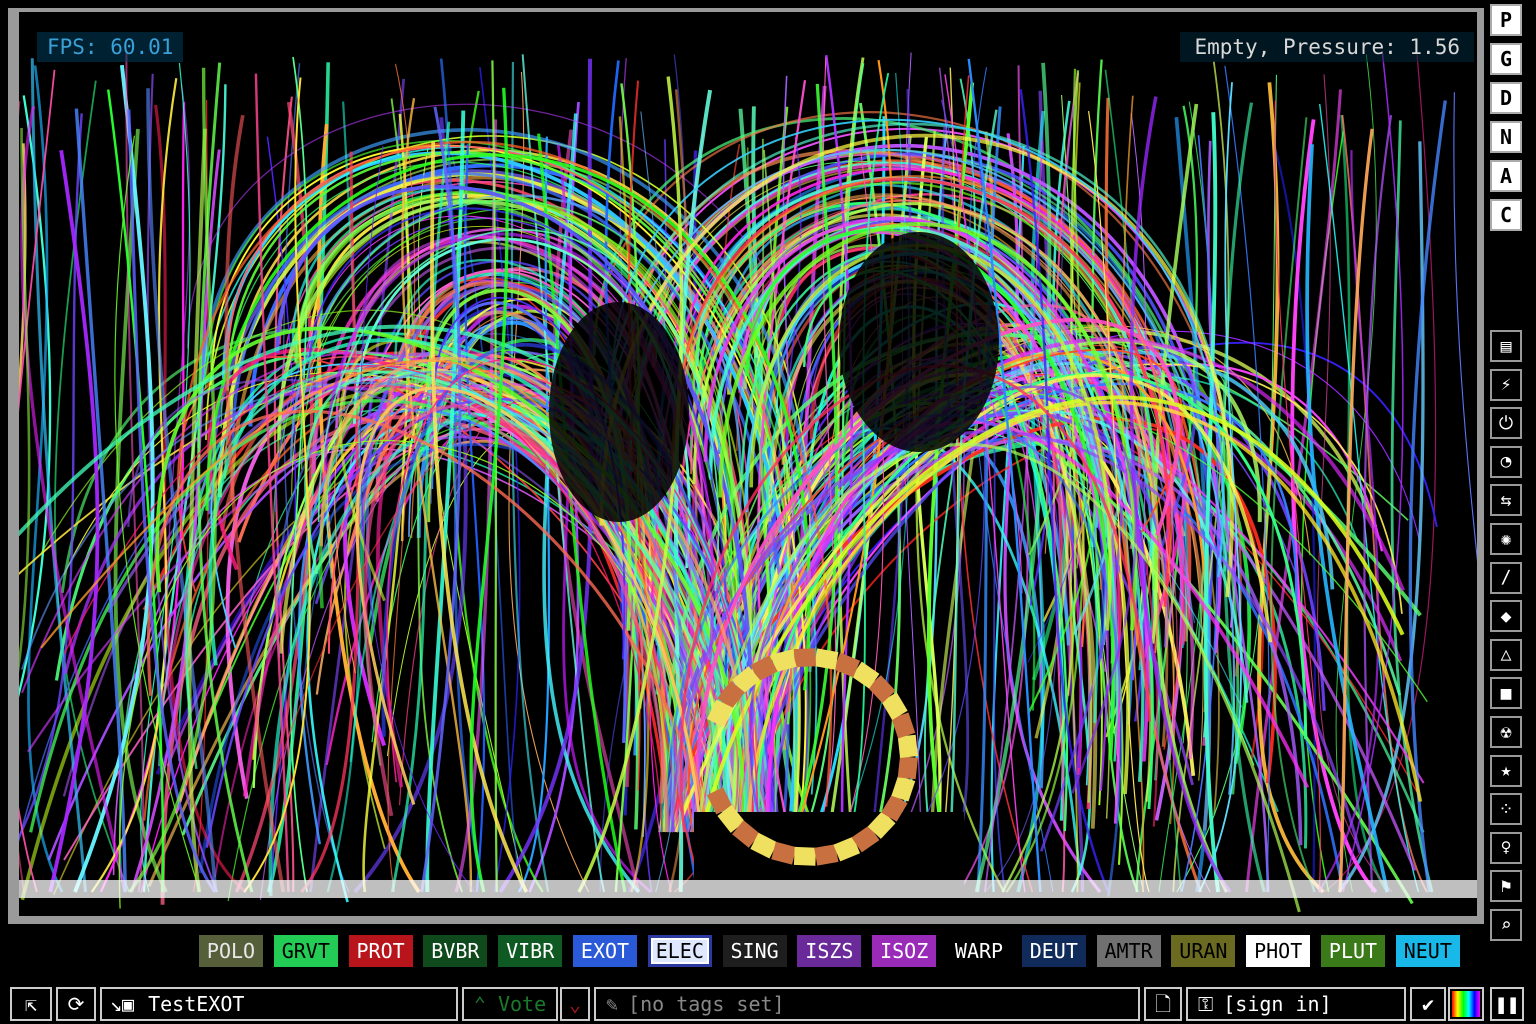 The width and height of the screenshot is (1536, 1024). I want to click on key-icon: ⚿, so click(1206, 1004).